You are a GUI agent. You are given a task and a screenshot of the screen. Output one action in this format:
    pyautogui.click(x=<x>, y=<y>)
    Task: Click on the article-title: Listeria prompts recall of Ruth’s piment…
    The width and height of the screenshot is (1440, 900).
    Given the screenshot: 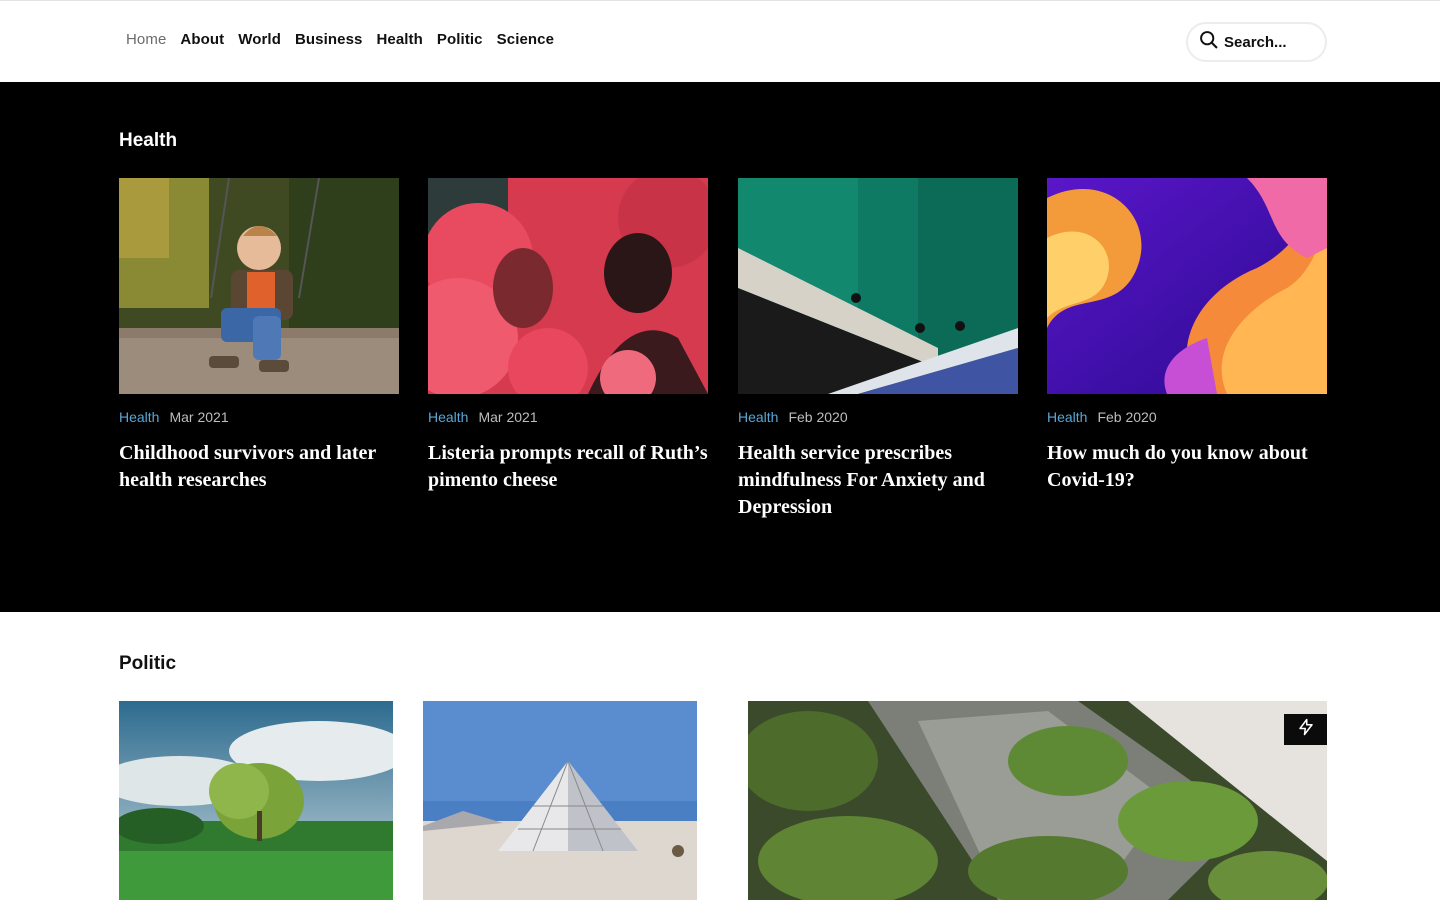 What is the action you would take?
    pyautogui.click(x=568, y=467)
    